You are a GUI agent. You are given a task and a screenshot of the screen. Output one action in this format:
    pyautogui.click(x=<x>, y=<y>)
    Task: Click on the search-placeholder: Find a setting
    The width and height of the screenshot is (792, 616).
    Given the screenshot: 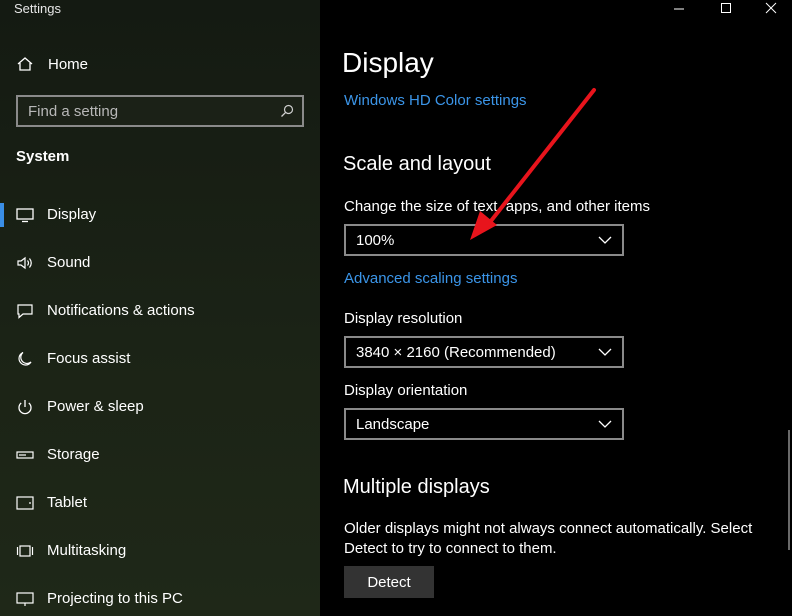 What is the action you would take?
    pyautogui.click(x=73, y=111)
    